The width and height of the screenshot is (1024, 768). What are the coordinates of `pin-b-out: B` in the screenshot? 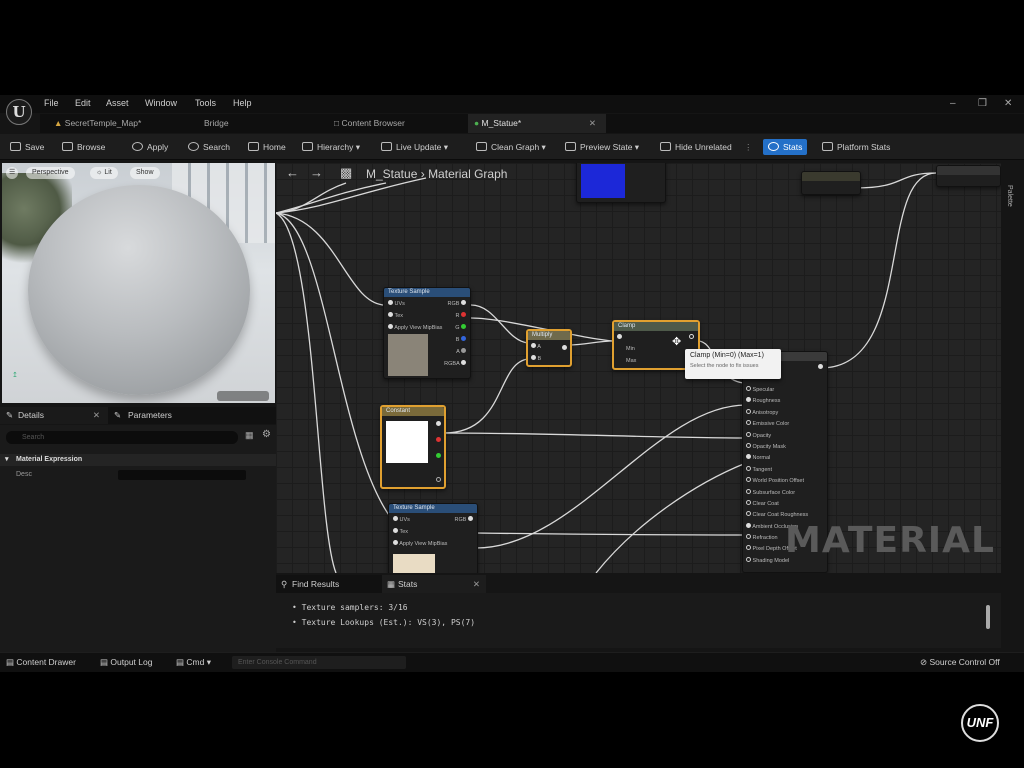 It's located at (461, 339).